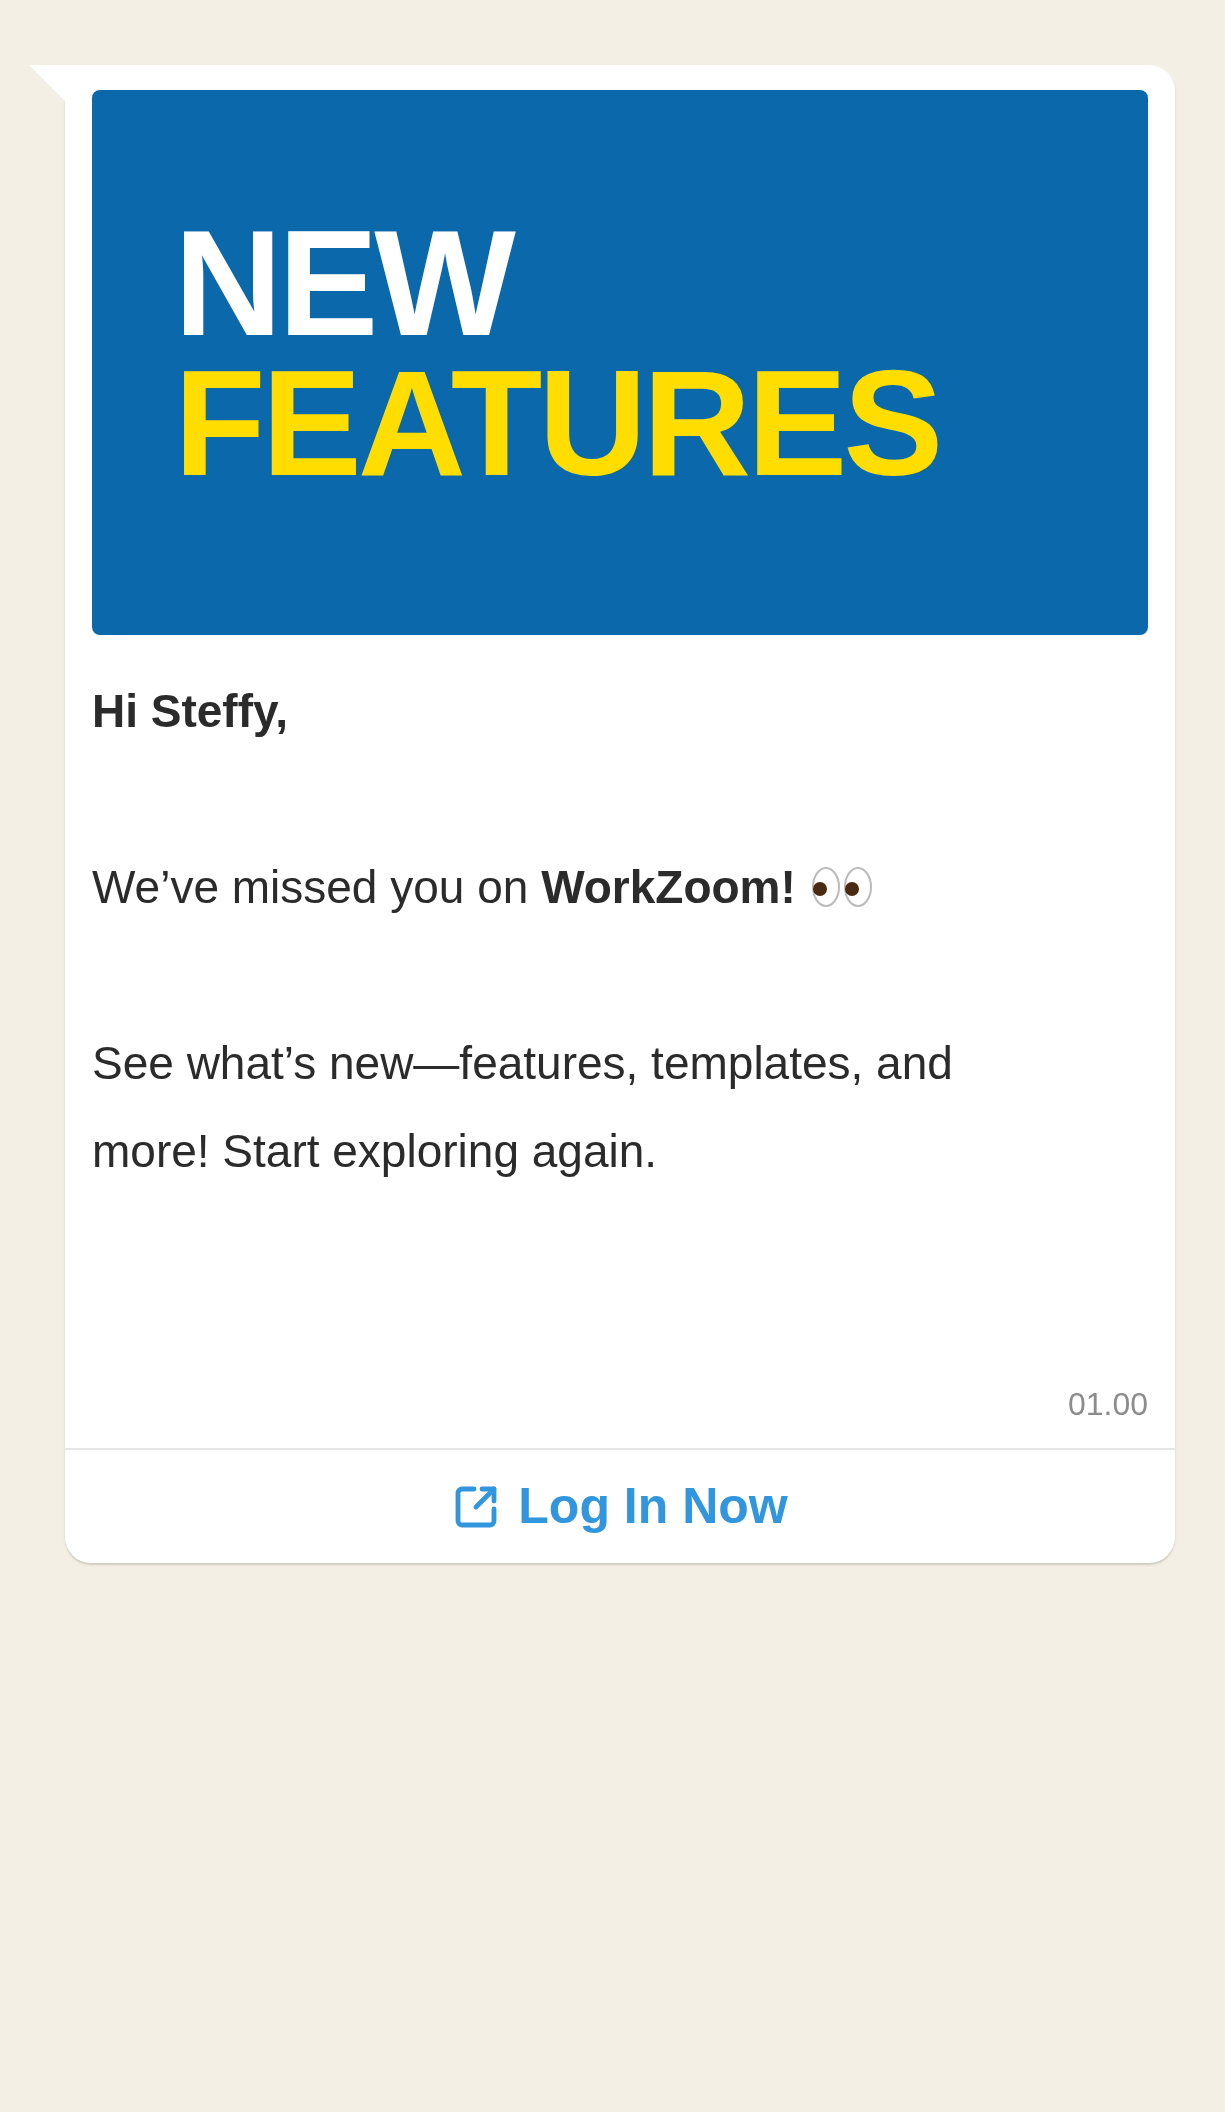 The image size is (1225, 2112). What do you see at coordinates (190, 711) in the screenshot?
I see `greeting: Hi Steffy,` at bounding box center [190, 711].